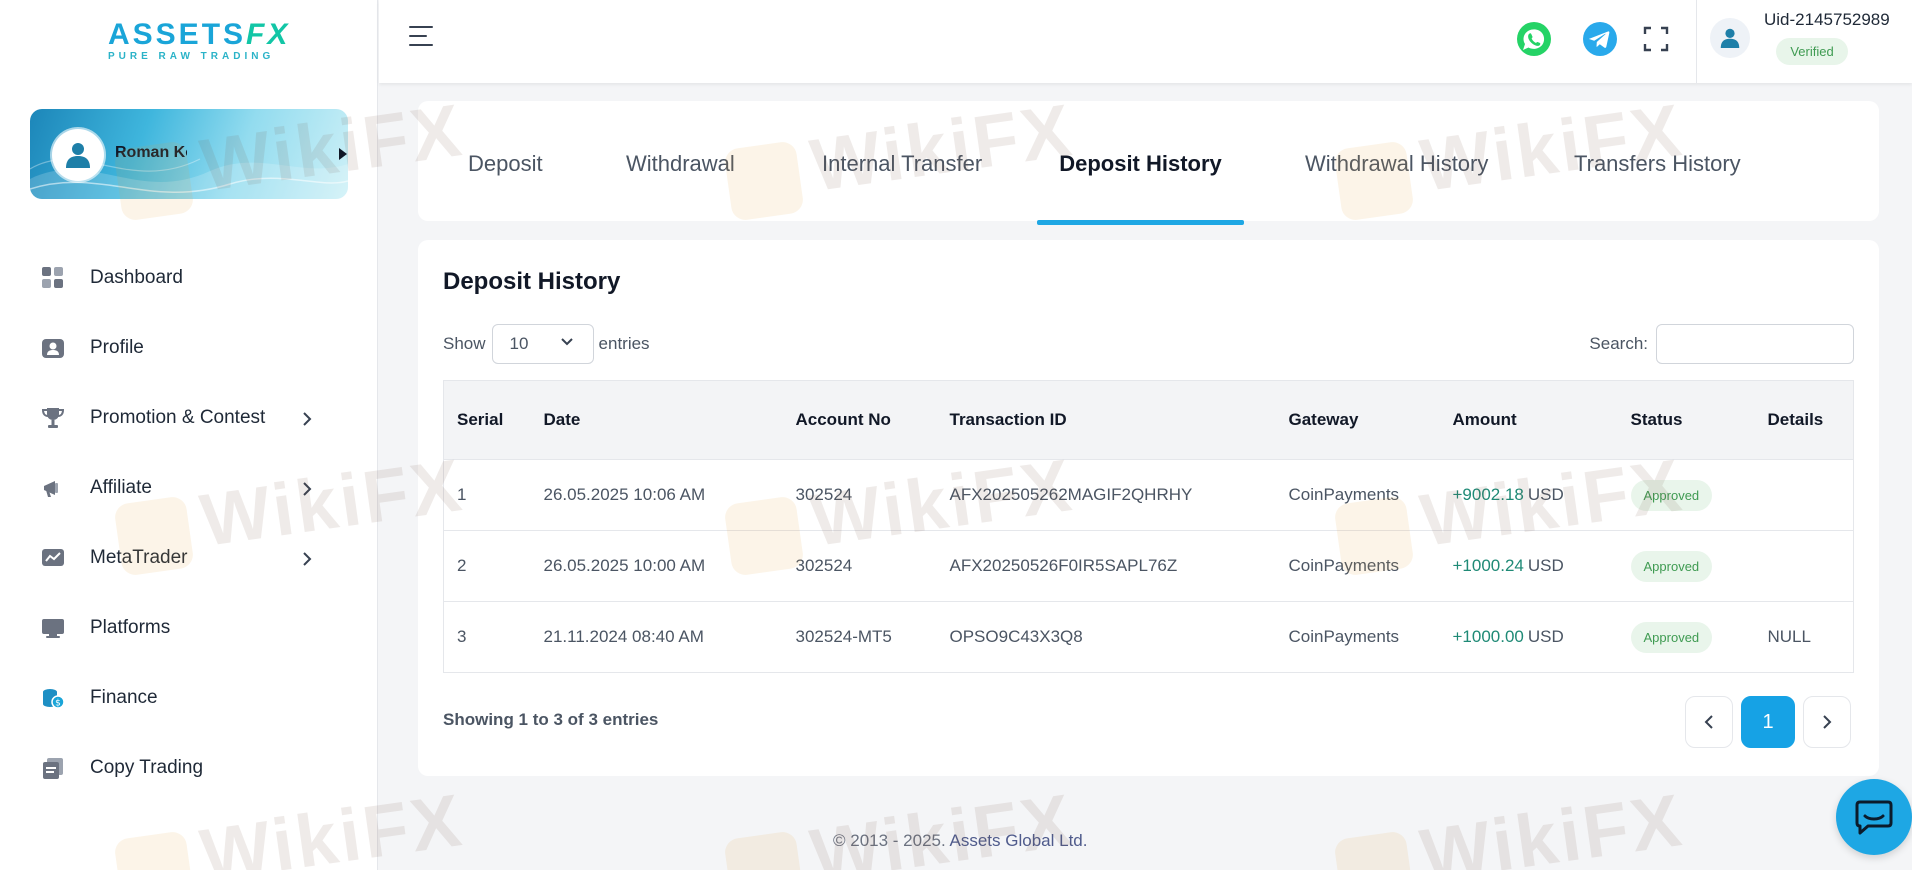  What do you see at coordinates (117, 347) in the screenshot?
I see `sidebar-item-label: Profile` at bounding box center [117, 347].